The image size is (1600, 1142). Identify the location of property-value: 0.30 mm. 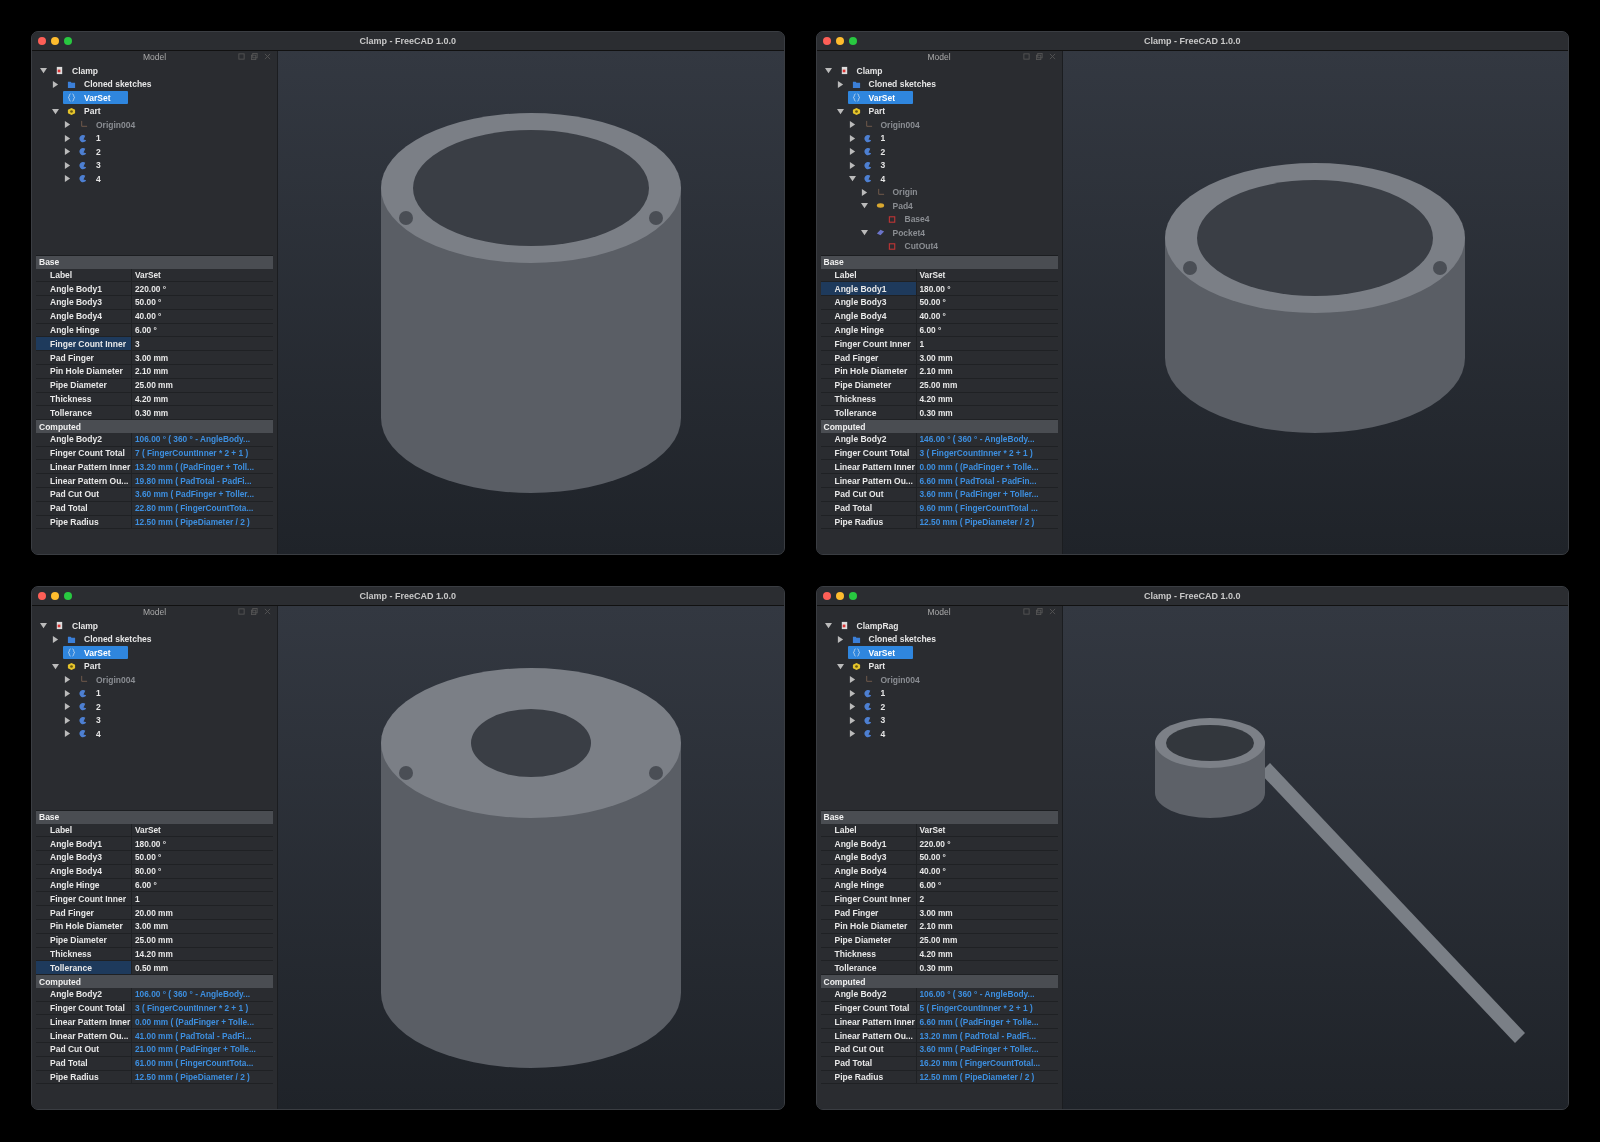
(202, 413).